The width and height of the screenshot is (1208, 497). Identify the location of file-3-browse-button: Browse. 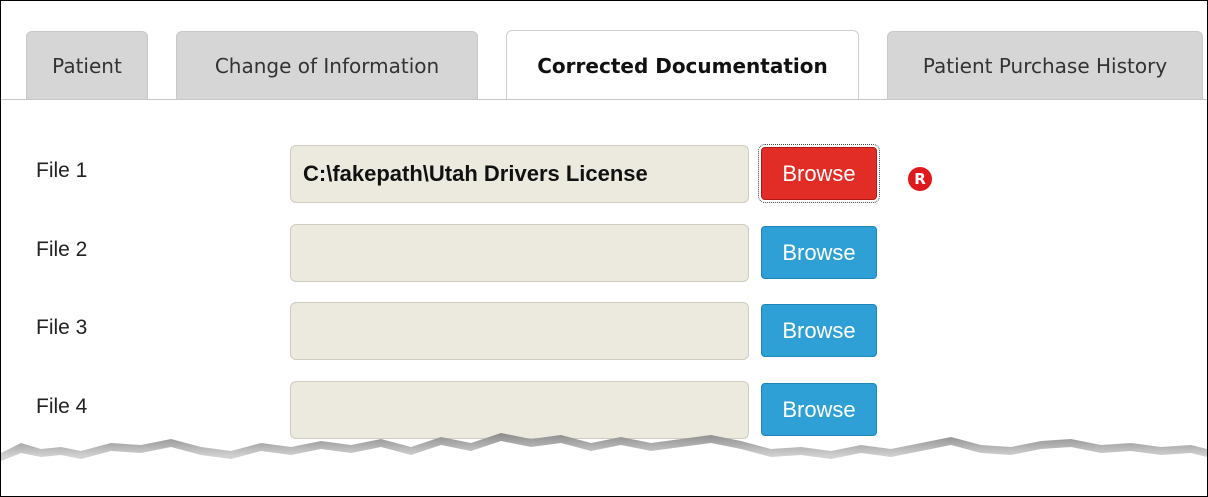
(819, 330).